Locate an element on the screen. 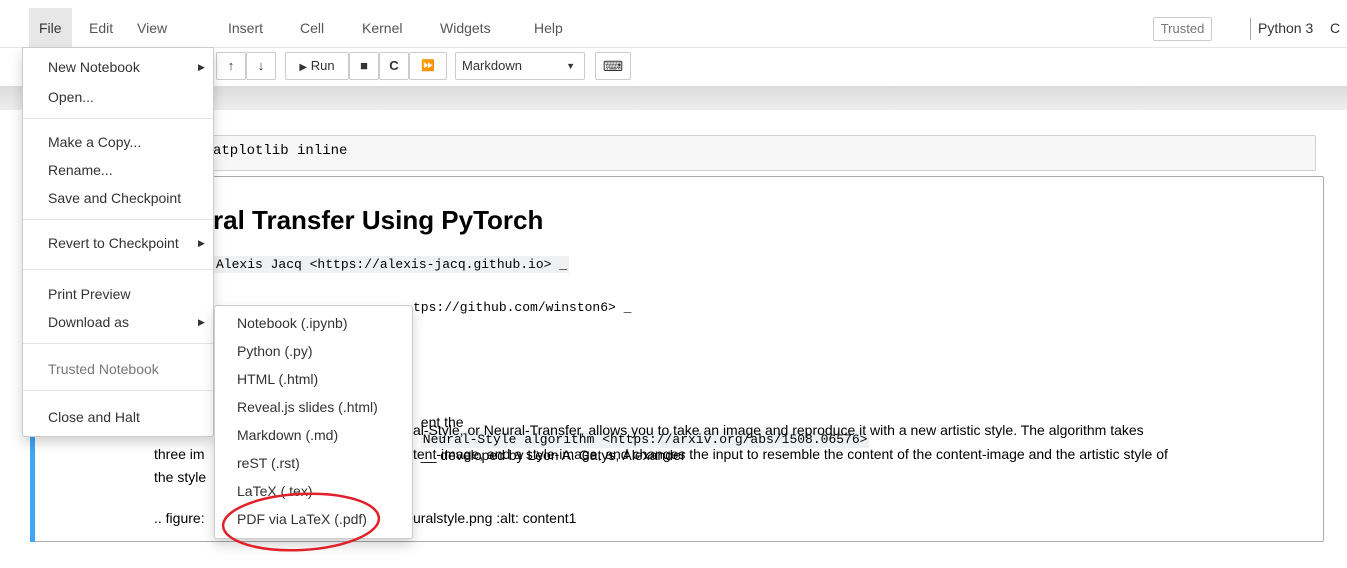  download-reveal-slides: Reveal.js slides (.html) is located at coordinates (307, 407).